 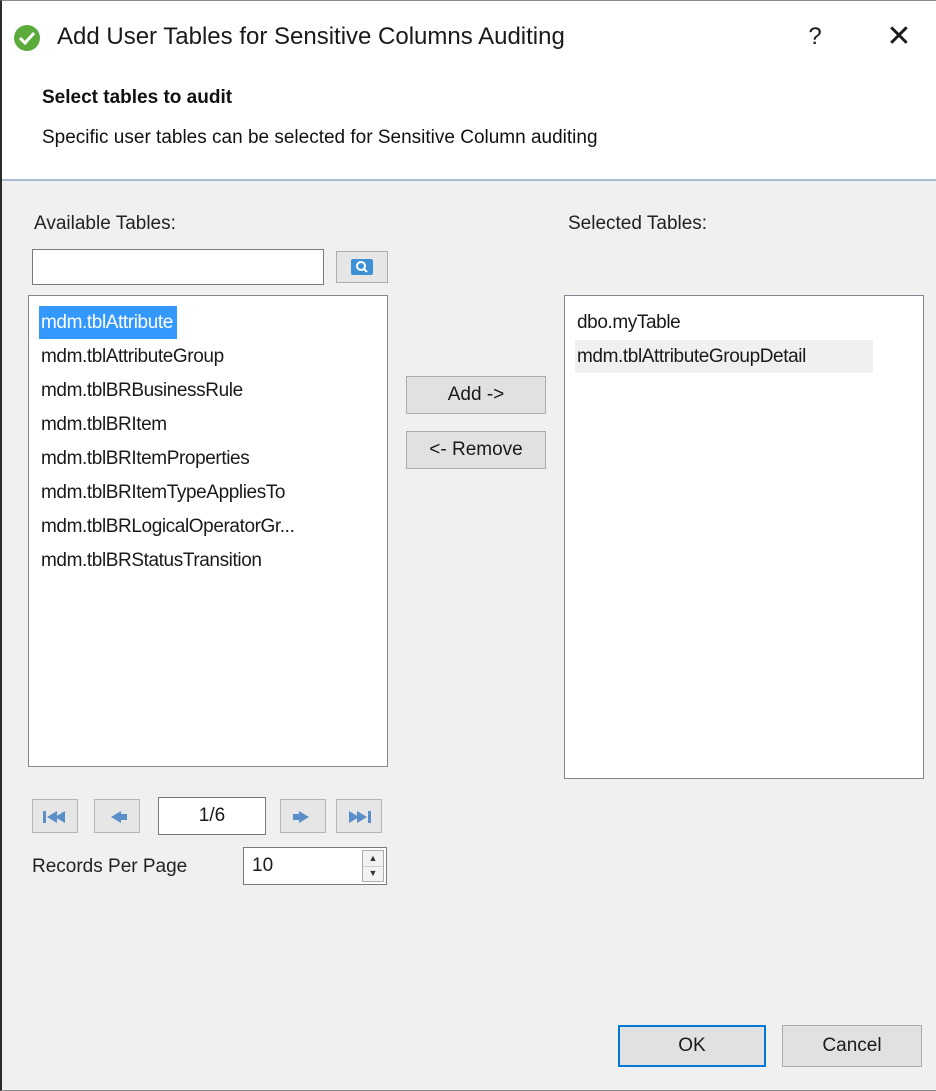 I want to click on available-table-item: mdm.tblBRItemTypeAppliesTo, so click(x=164, y=492).